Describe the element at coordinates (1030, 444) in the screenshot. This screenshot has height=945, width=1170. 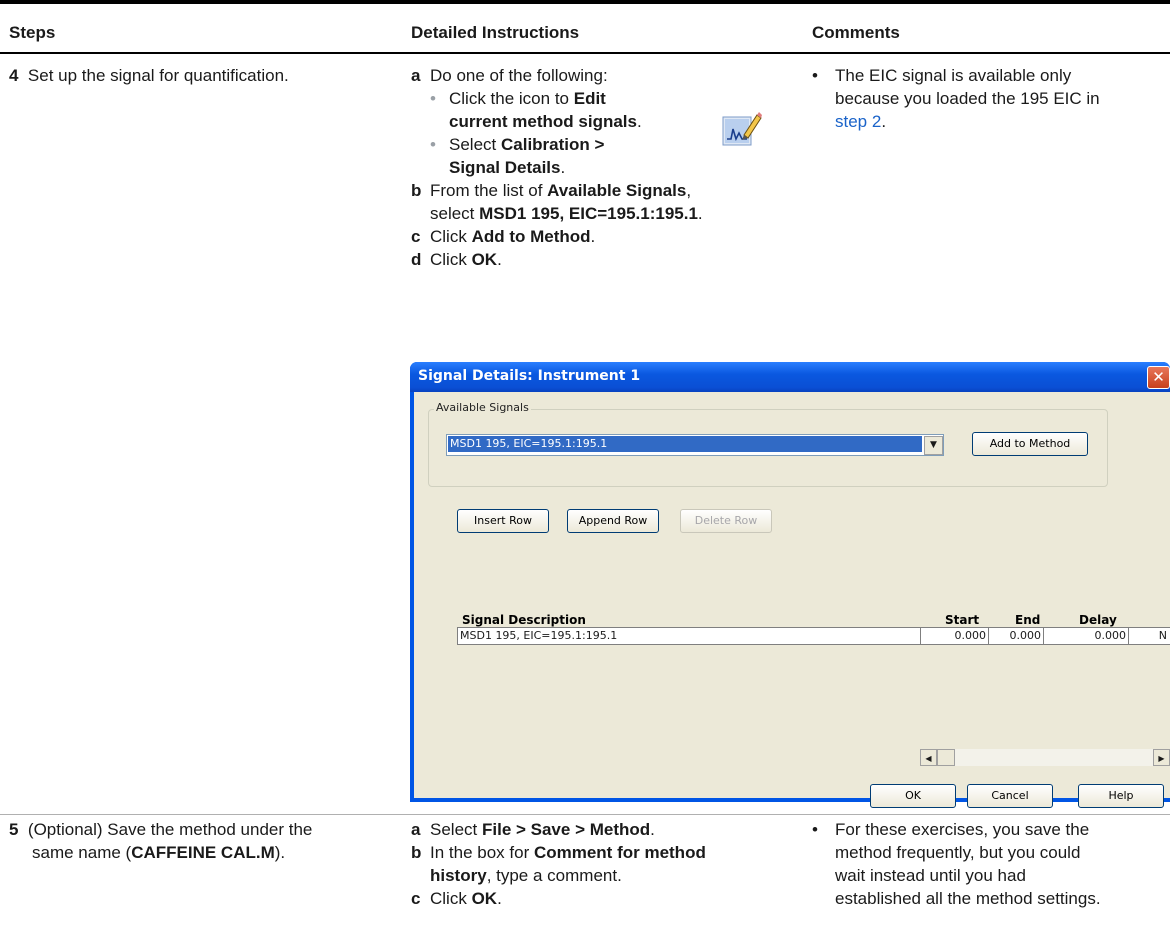
I see `add-to-method-button: Add to Method` at that location.